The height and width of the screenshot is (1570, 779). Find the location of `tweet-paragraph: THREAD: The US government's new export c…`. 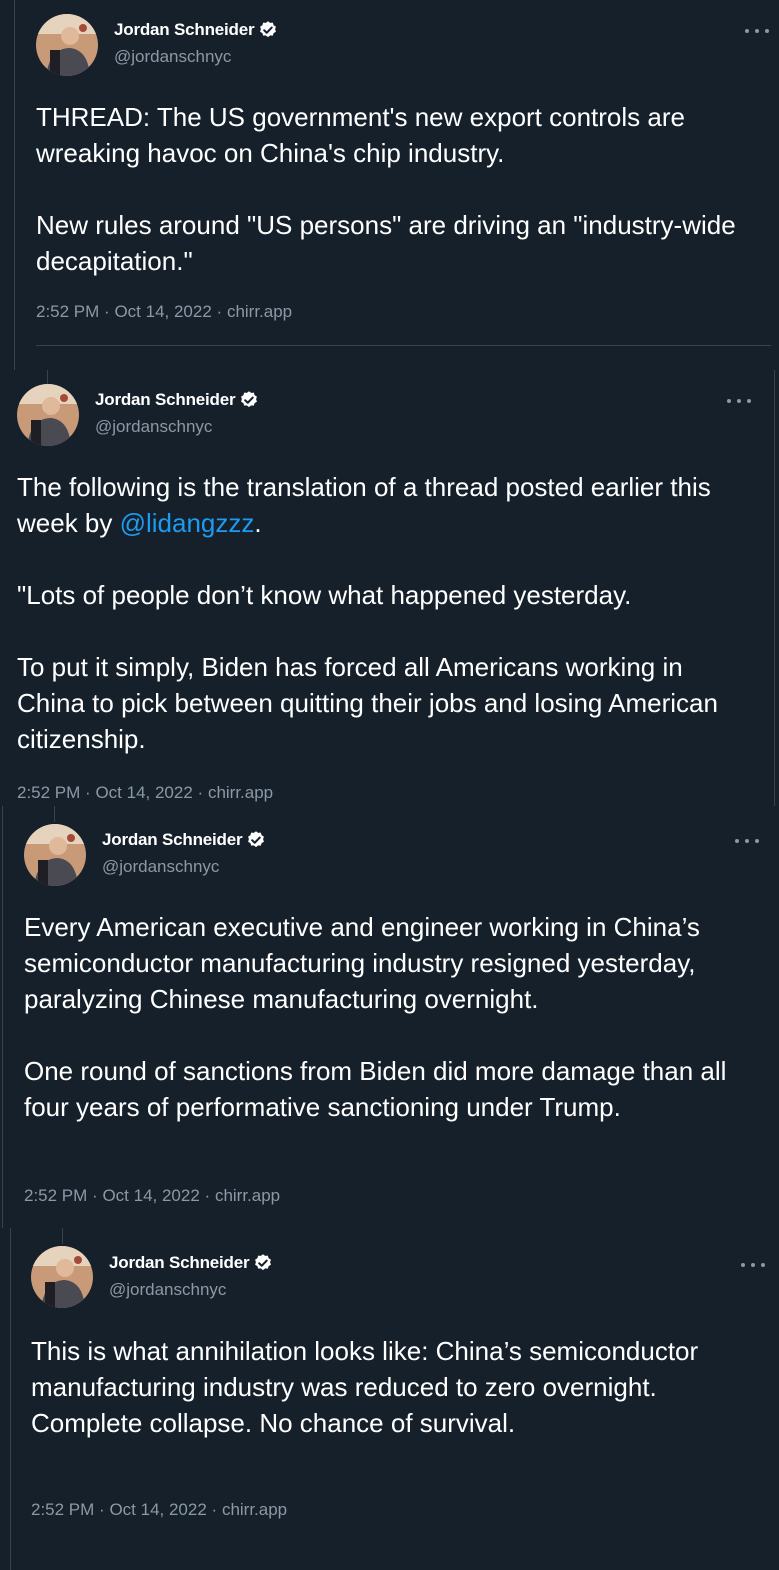

tweet-paragraph: THREAD: The US government's new export c… is located at coordinates (360, 135).